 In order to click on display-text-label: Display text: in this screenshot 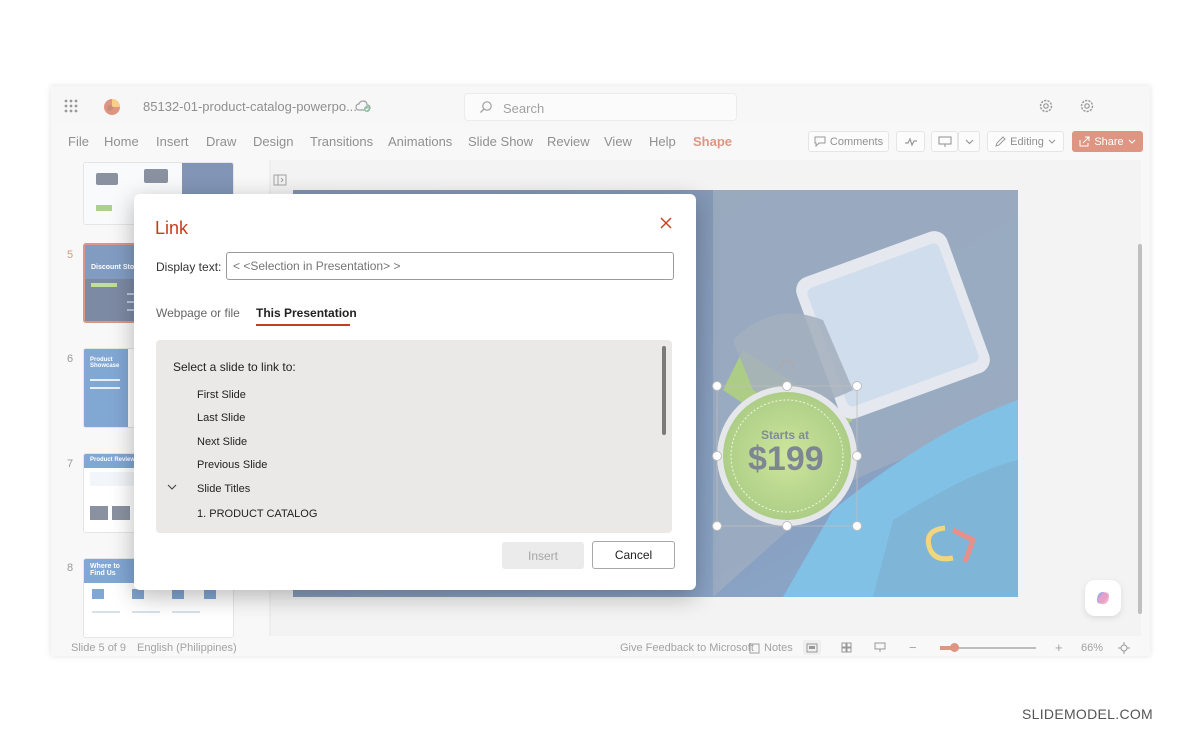, I will do `click(189, 267)`.